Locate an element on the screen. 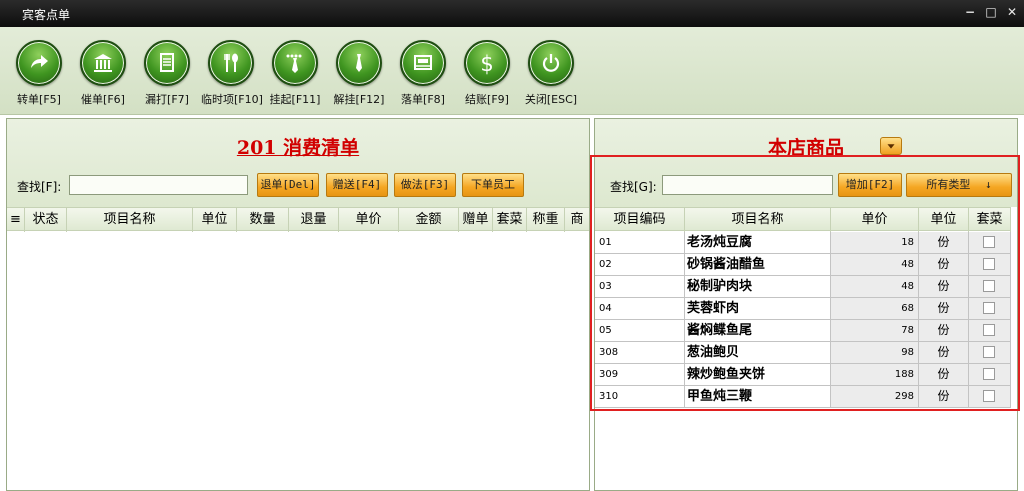 The height and width of the screenshot is (491, 1024). table-row: 308 葱油鲍贝 98 份 is located at coordinates (803, 353).